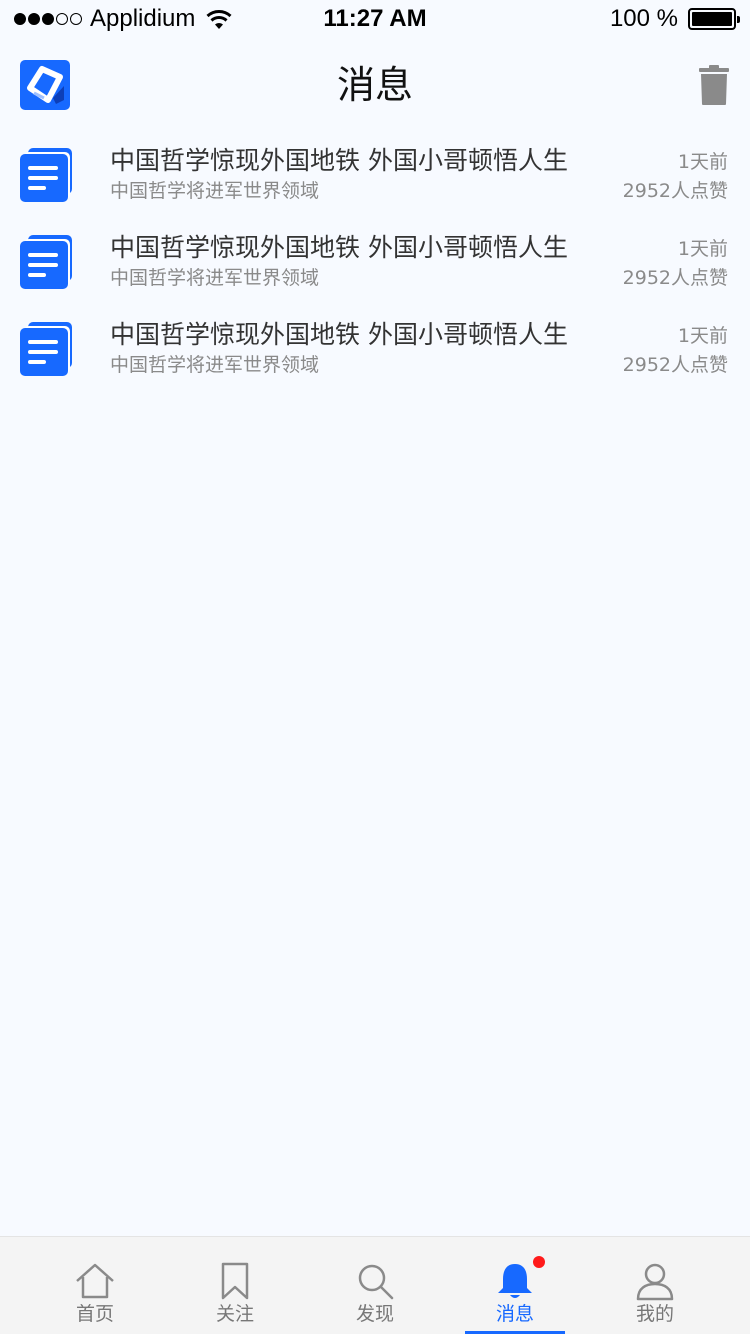  I want to click on status-bar: Applidium 11:27 AM 100 %, so click(375, 20).